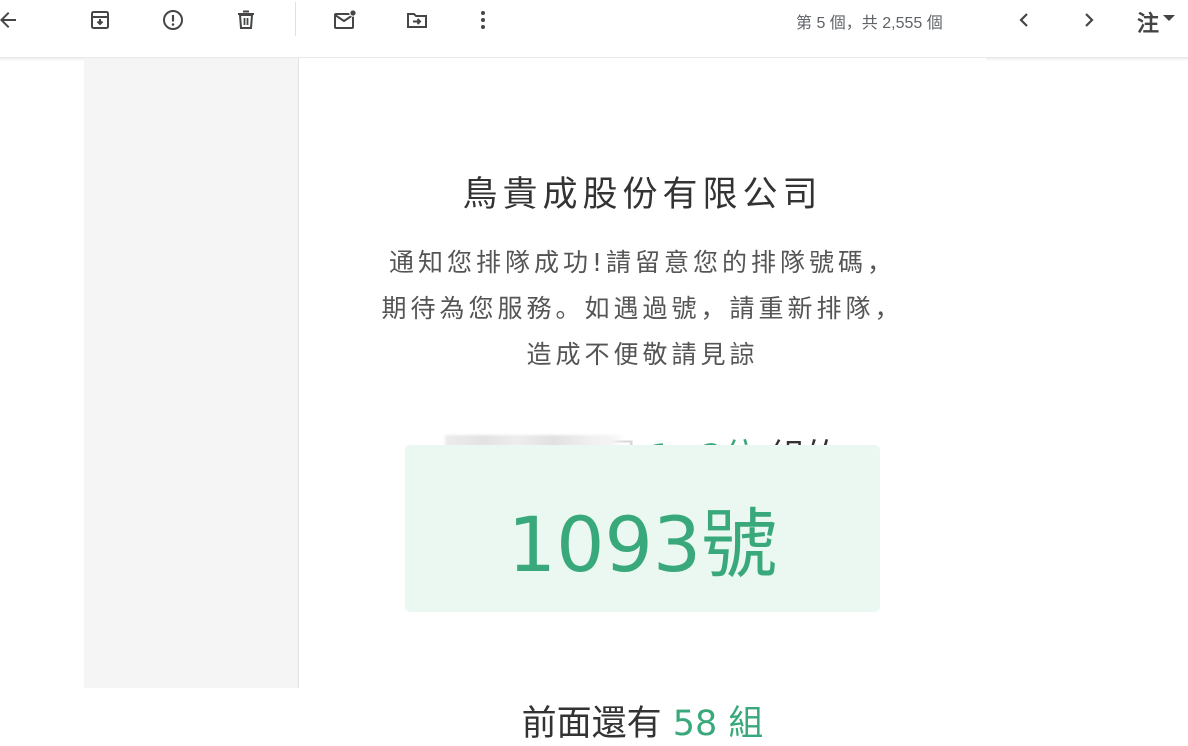 The image size is (1188, 746). I want to click on toolbar-divider, so click(295, 19).